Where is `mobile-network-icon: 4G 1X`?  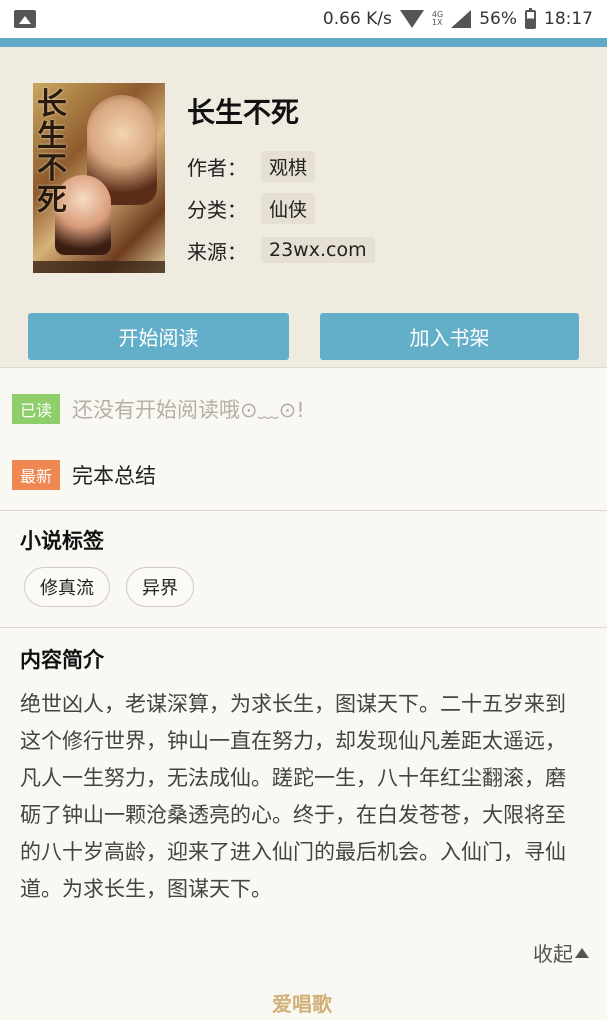 mobile-network-icon: 4G 1X is located at coordinates (437, 19).